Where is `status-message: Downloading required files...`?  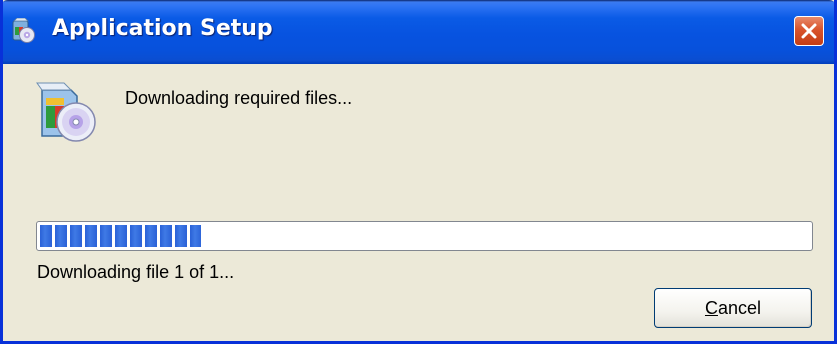
status-message: Downloading required files... is located at coordinates (239, 98).